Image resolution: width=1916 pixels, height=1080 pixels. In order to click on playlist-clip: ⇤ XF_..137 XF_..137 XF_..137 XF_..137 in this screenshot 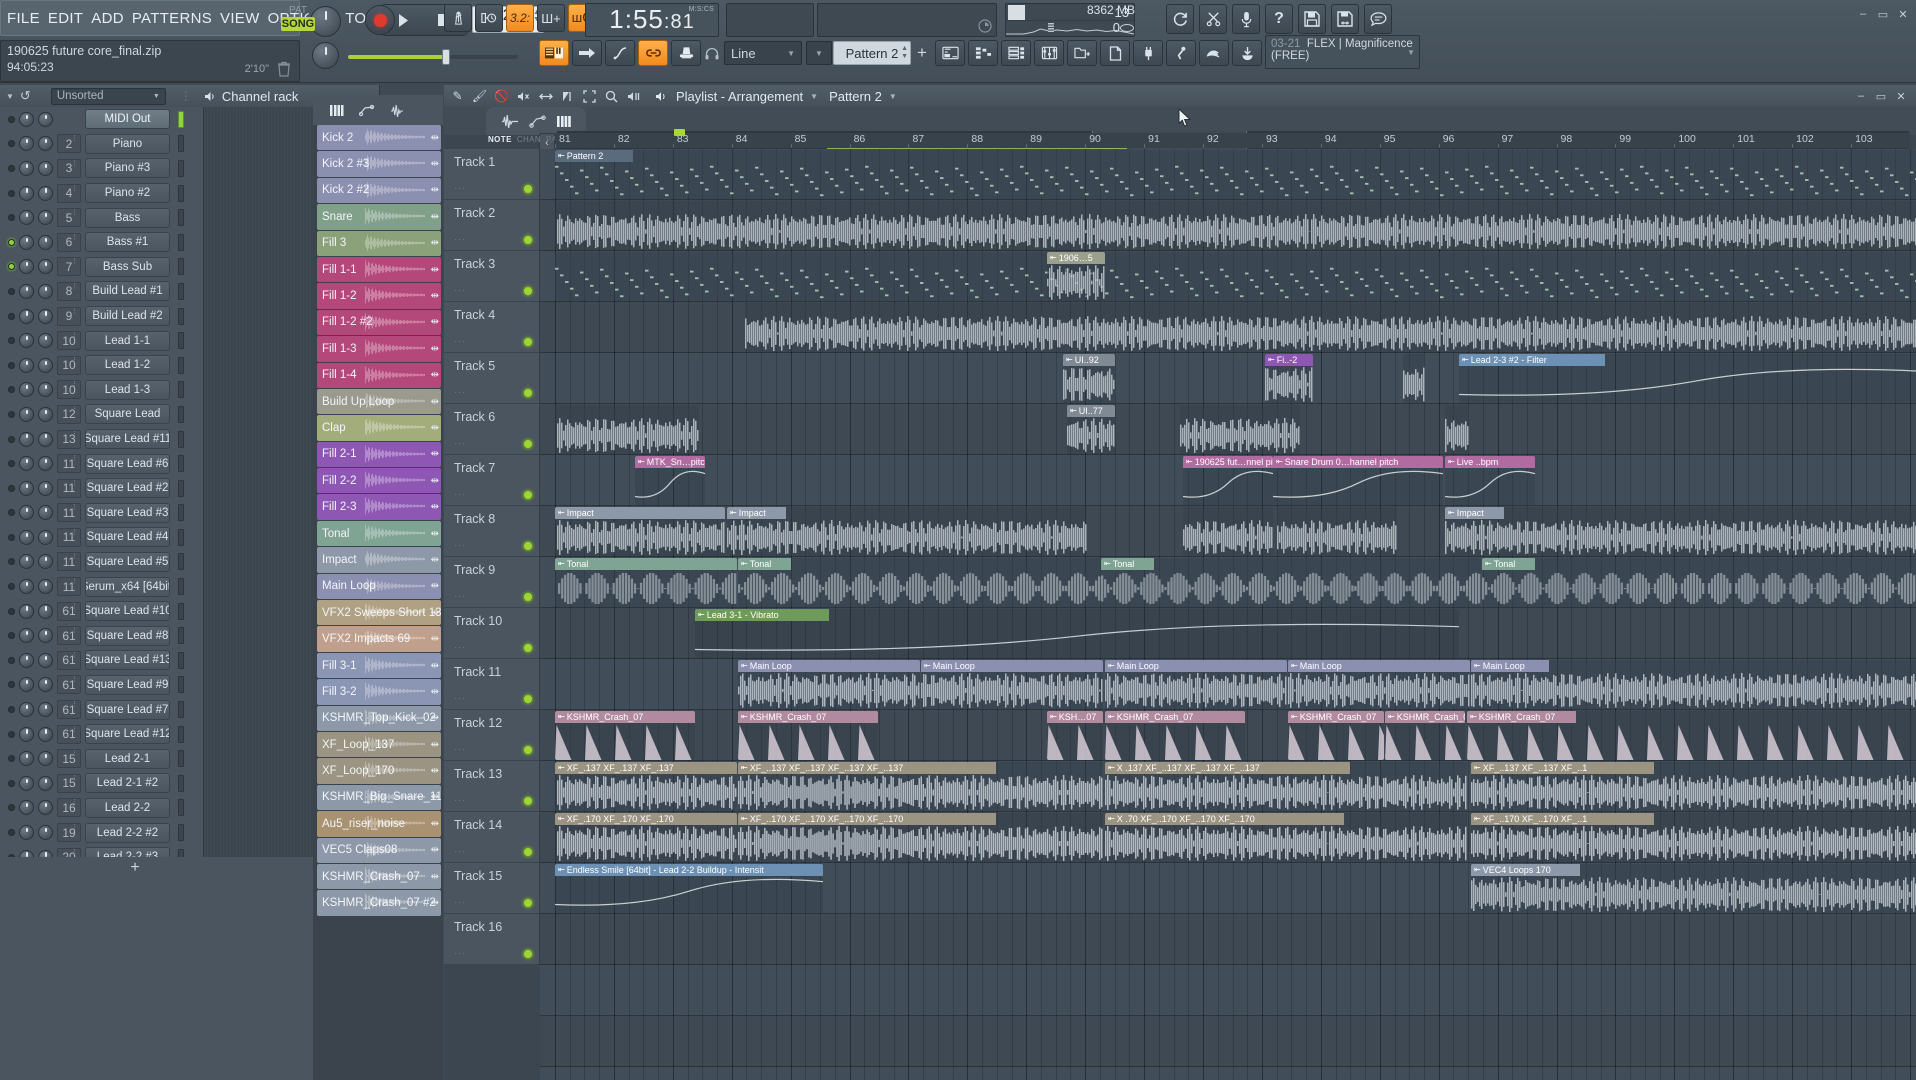, I will do `click(920, 786)`.